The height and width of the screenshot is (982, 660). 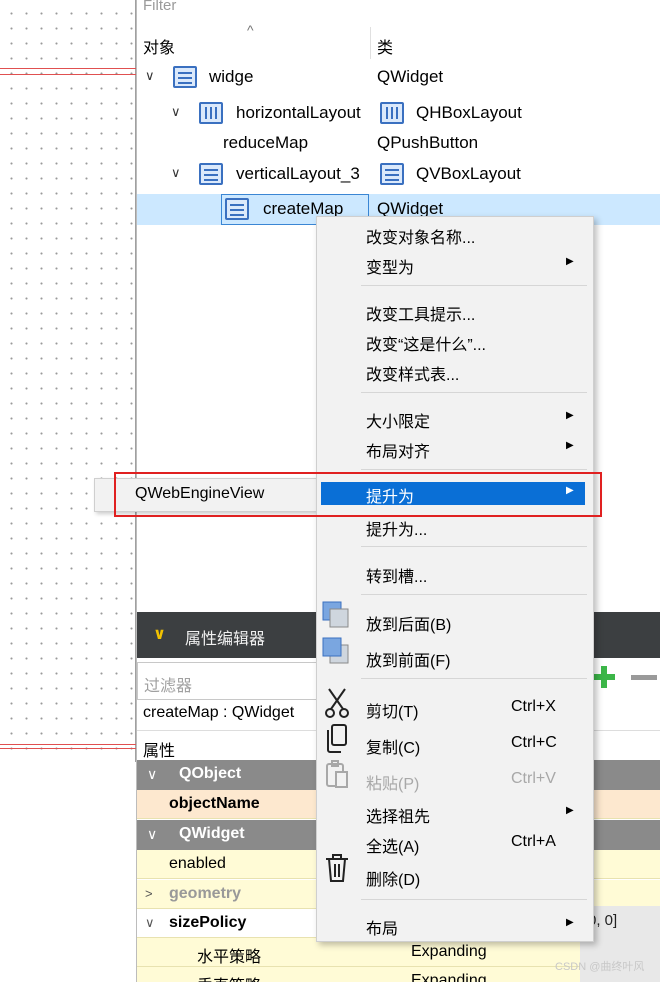 What do you see at coordinates (393, 784) in the screenshot?
I see `menu-item-label: 粘贴(P)` at bounding box center [393, 784].